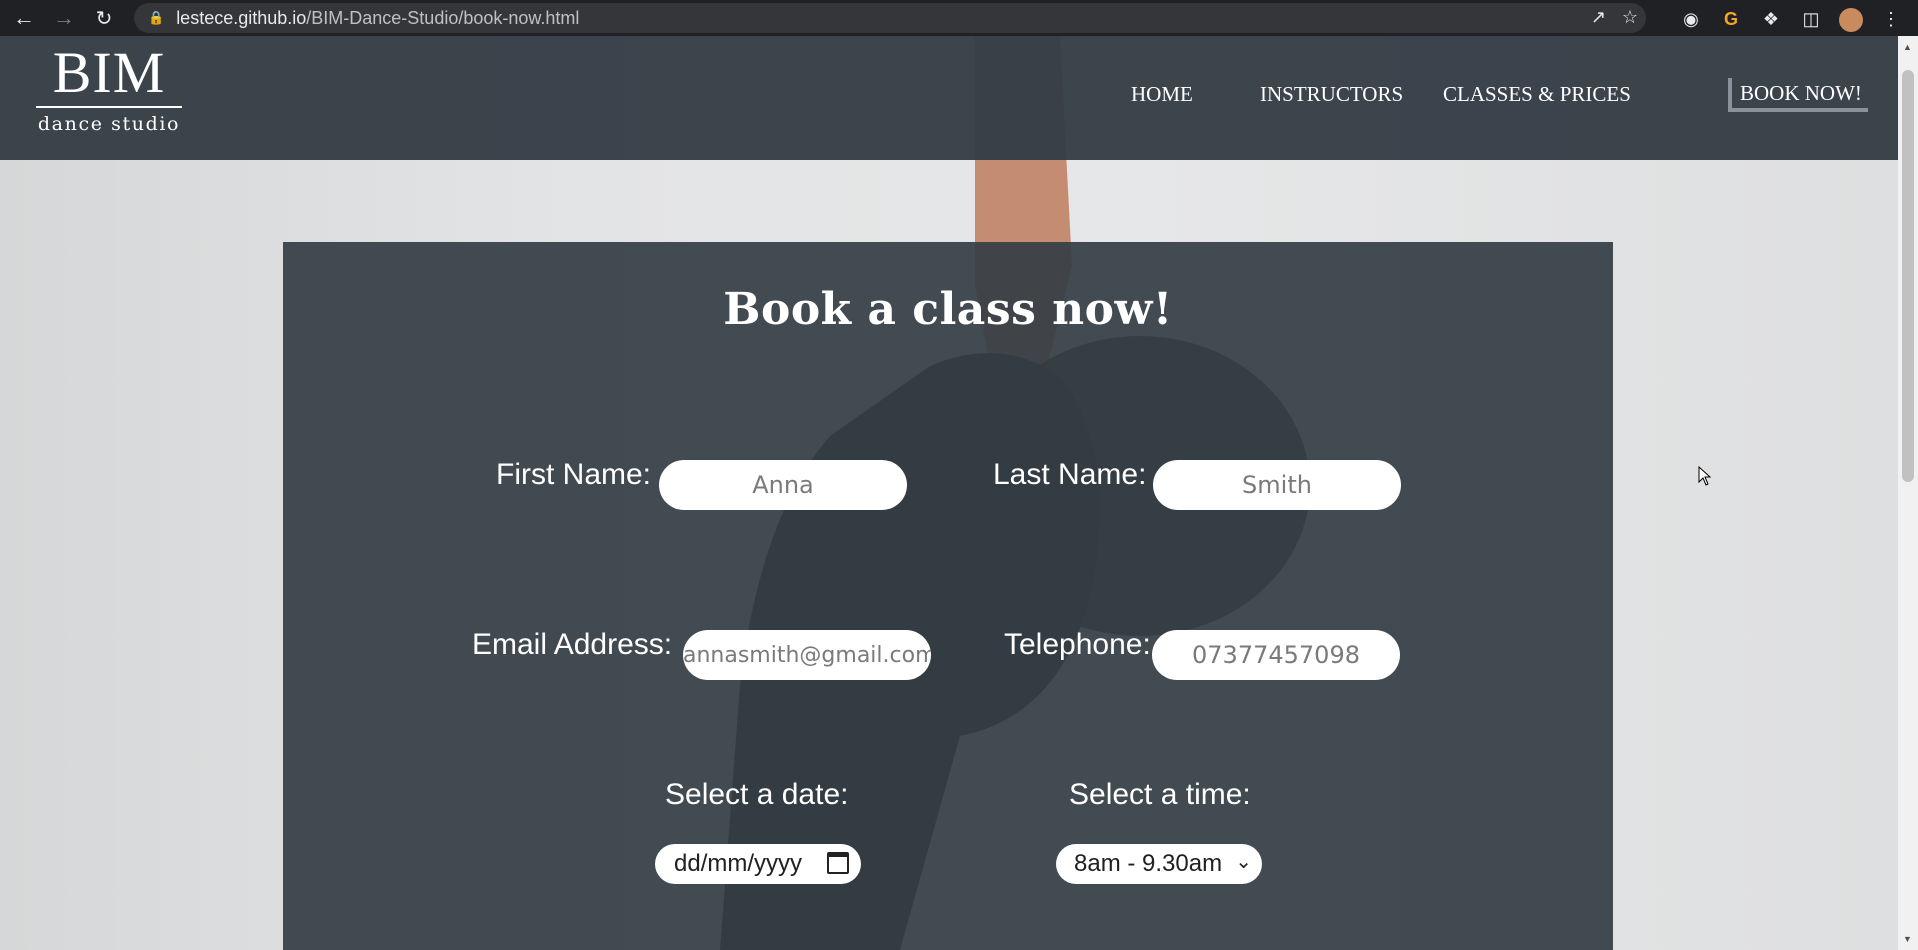 The image size is (1918, 950). Describe the element at coordinates (1160, 794) in the screenshot. I see `time-label: Select a time:` at that location.